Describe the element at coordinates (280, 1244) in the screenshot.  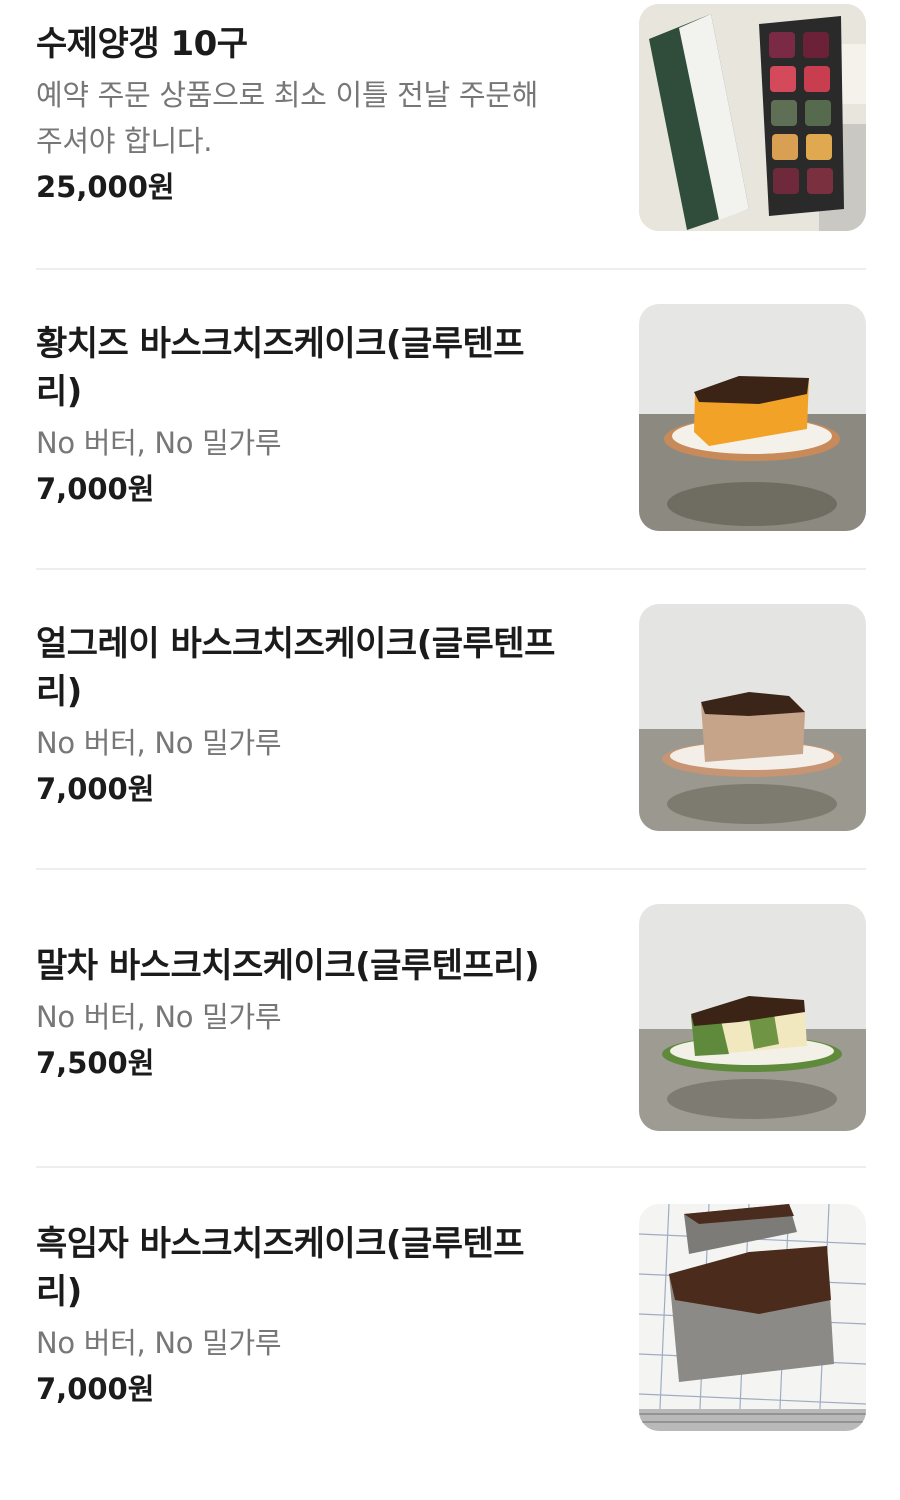
I see `item-name-line: 흑임자 바스크치즈케이크(글루텐프` at that location.